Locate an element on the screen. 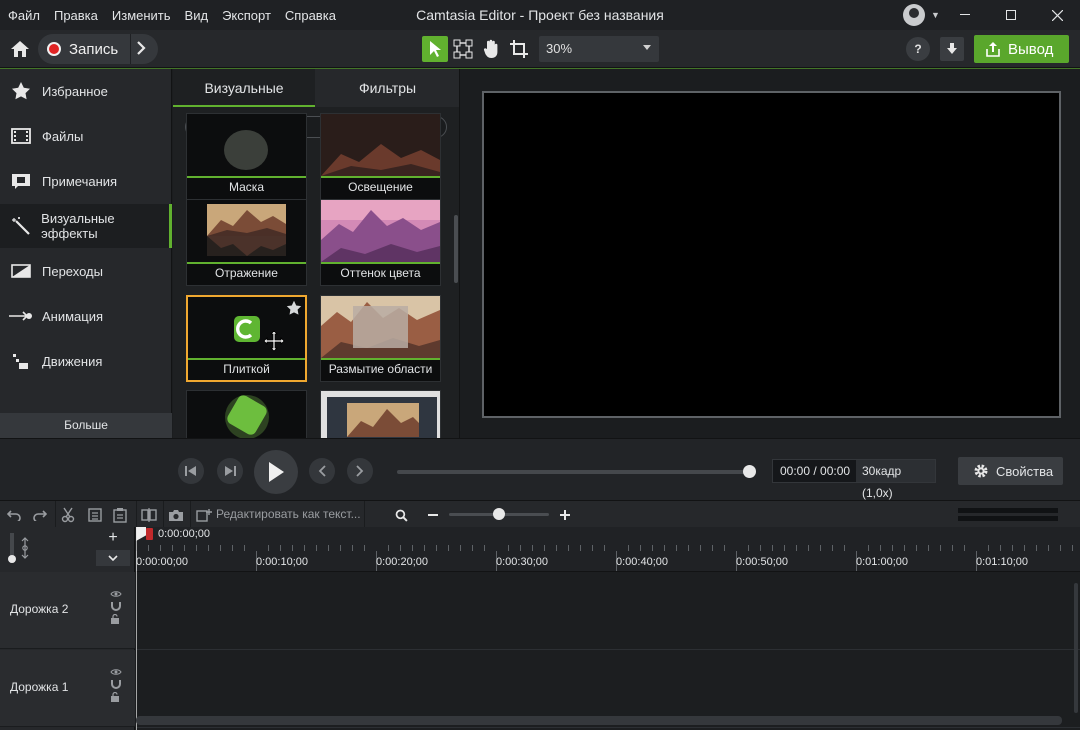 The height and width of the screenshot is (730, 1080). track-header: Дорожка 1 is located at coordinates (67, 688).